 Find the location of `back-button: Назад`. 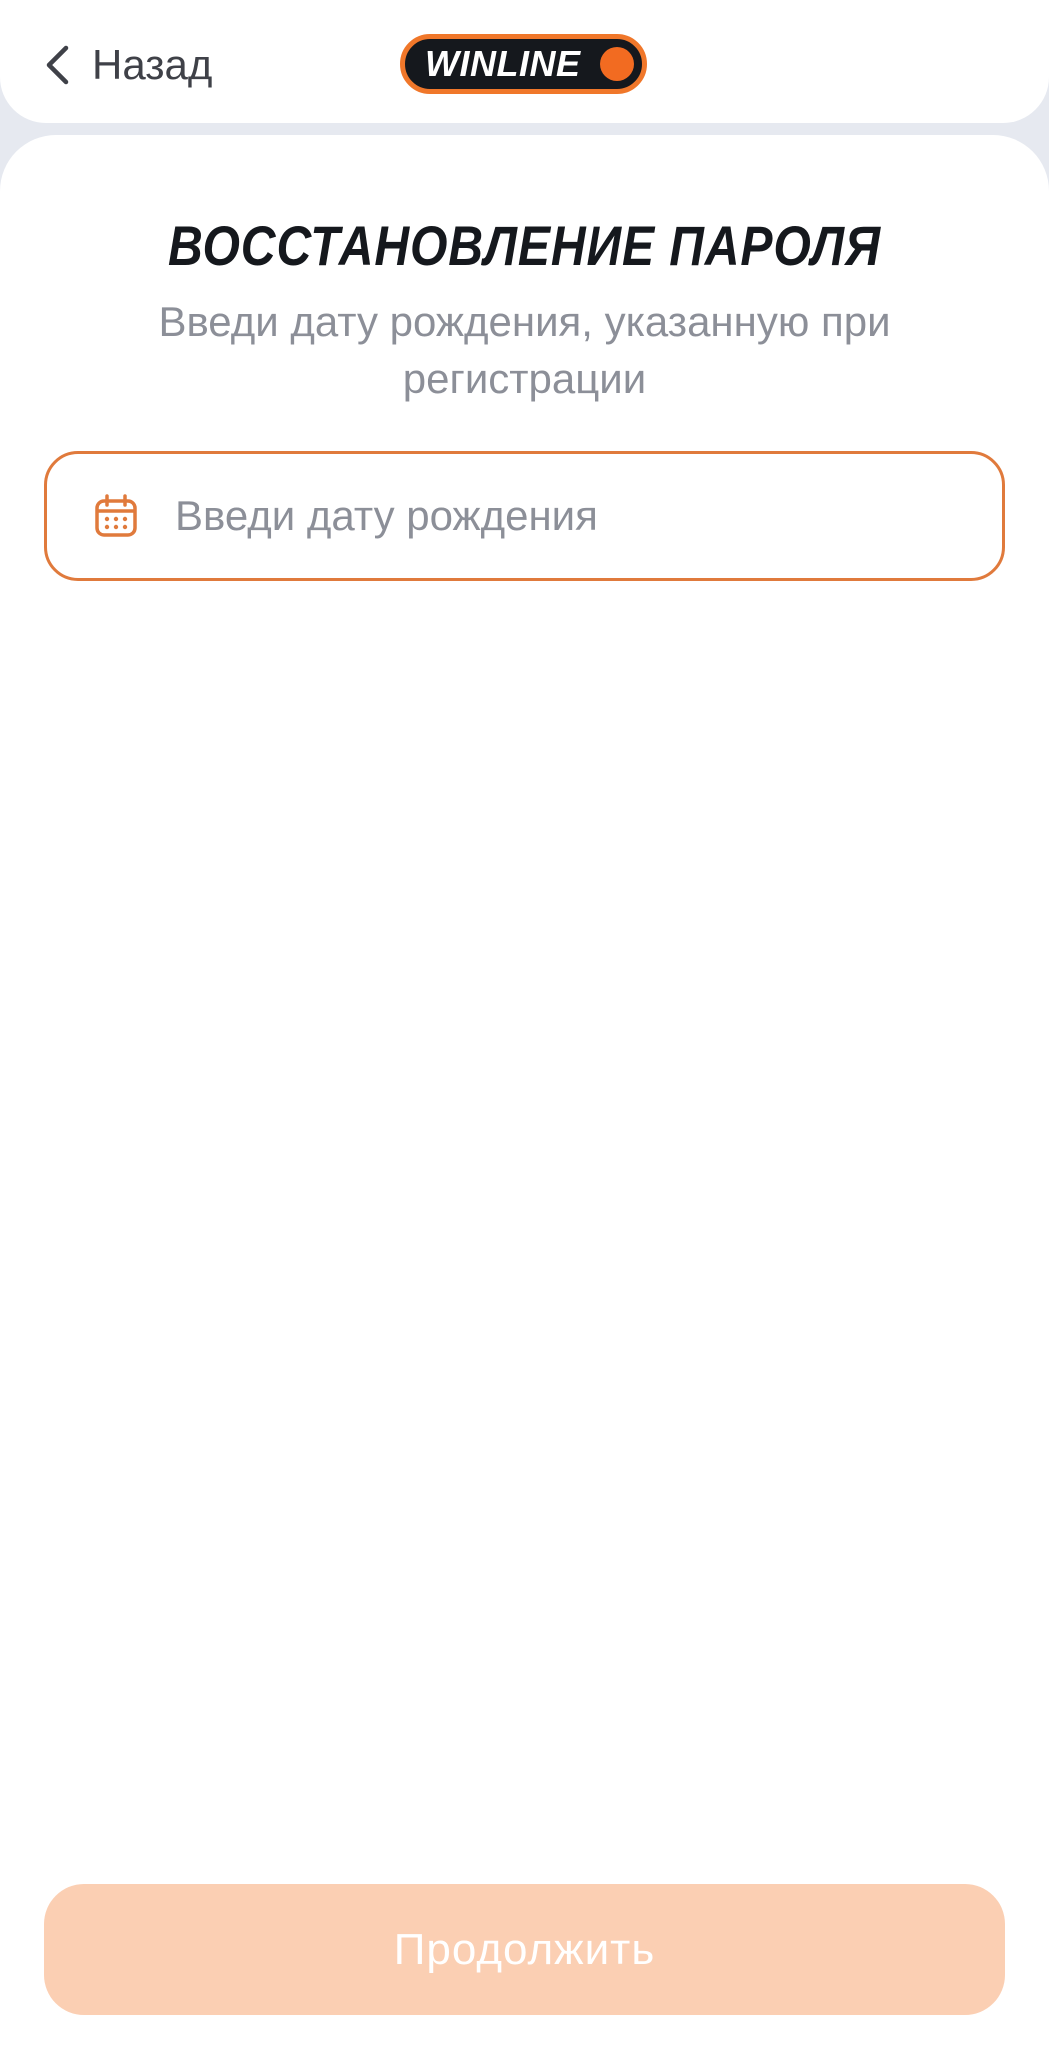

back-button: Назад is located at coordinates (128, 65).